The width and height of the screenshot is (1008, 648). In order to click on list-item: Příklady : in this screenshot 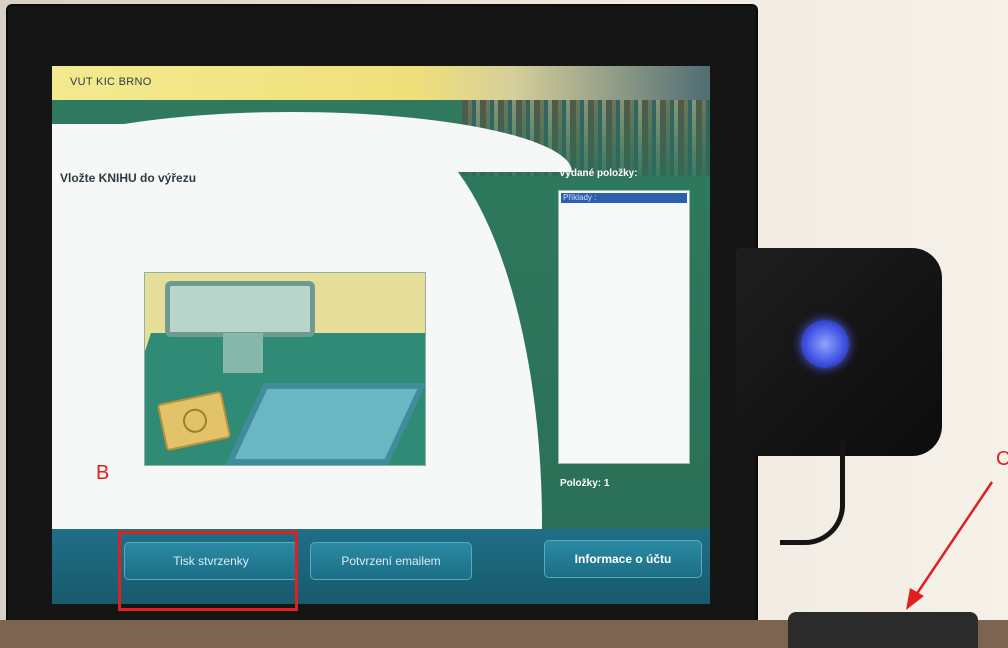, I will do `click(624, 198)`.